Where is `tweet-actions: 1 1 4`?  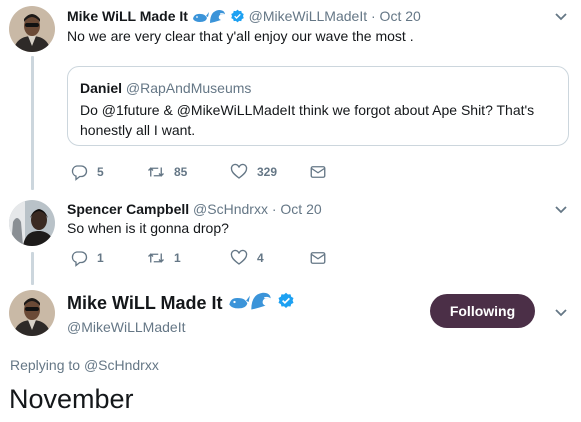 tweet-actions: 1 1 4 is located at coordinates (197, 258).